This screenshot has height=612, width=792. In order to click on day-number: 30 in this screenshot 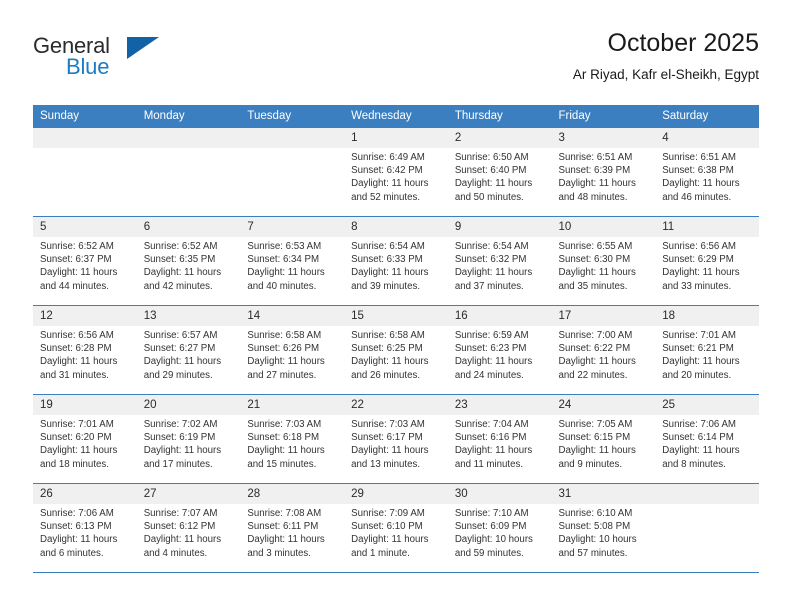, I will do `click(499, 494)`.